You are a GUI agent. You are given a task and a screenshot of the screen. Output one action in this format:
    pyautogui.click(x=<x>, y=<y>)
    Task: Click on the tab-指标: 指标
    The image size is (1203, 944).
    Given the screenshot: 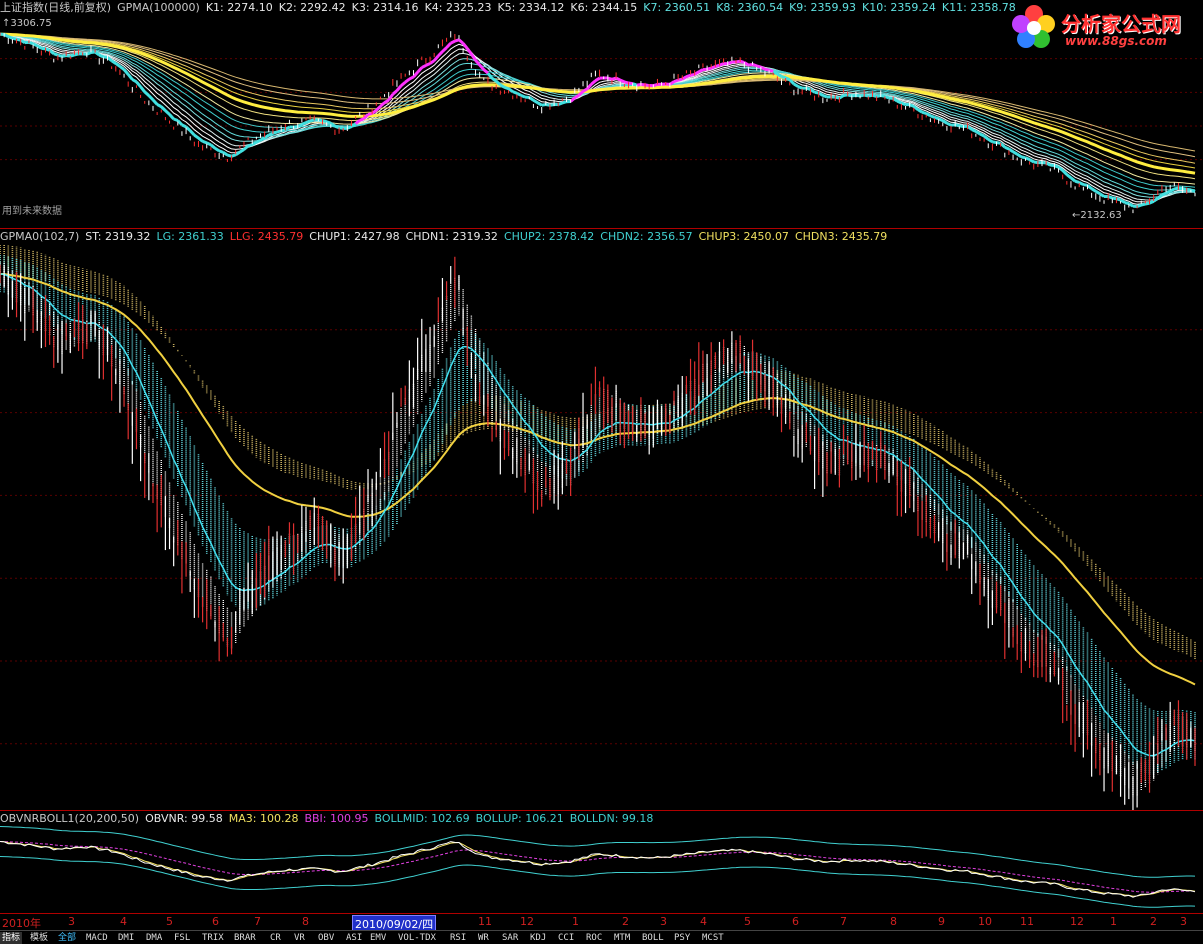 What is the action you would take?
    pyautogui.click(x=11, y=938)
    